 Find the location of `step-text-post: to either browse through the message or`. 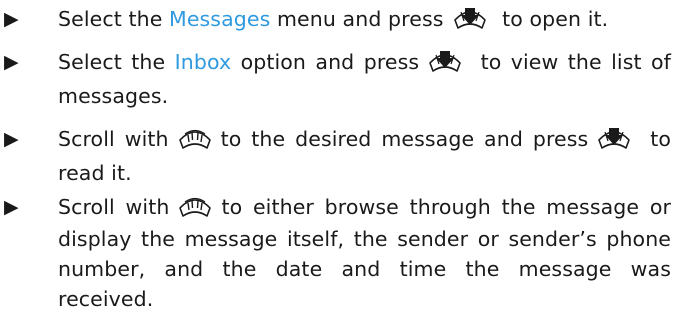

step-text-post: to either browse through the message or is located at coordinates (446, 207).